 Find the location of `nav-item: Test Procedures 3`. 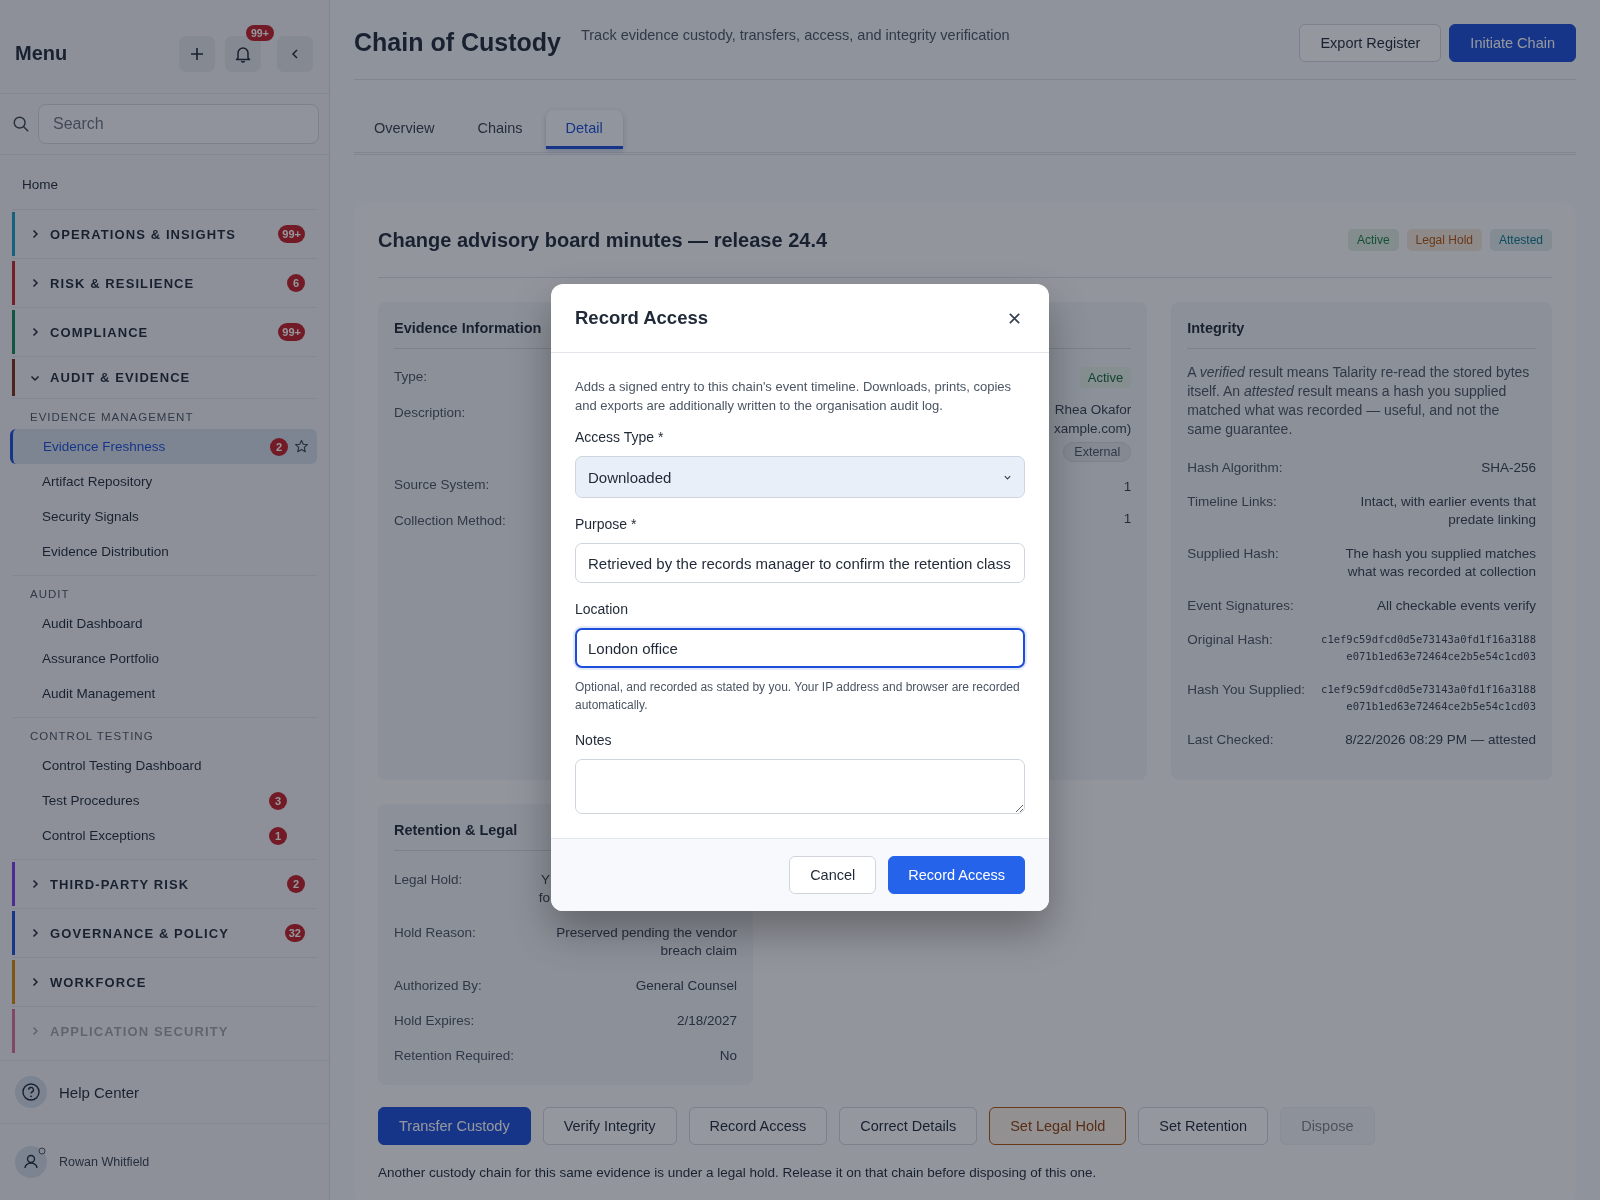

nav-item: Test Procedures 3 is located at coordinates (164, 800).